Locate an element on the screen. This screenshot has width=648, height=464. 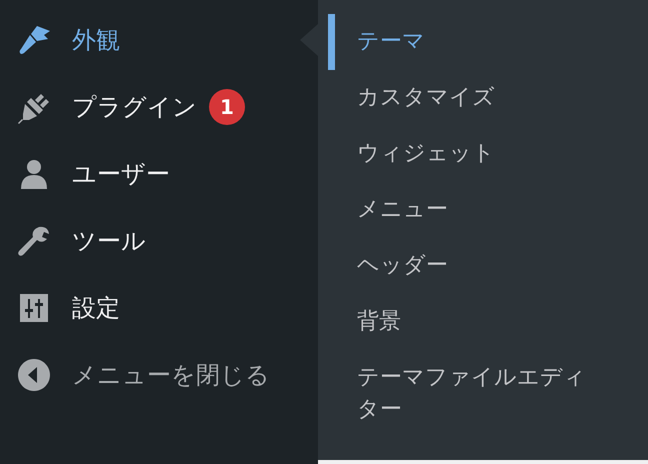
menu-item: プラグイン is located at coordinates (134, 106).